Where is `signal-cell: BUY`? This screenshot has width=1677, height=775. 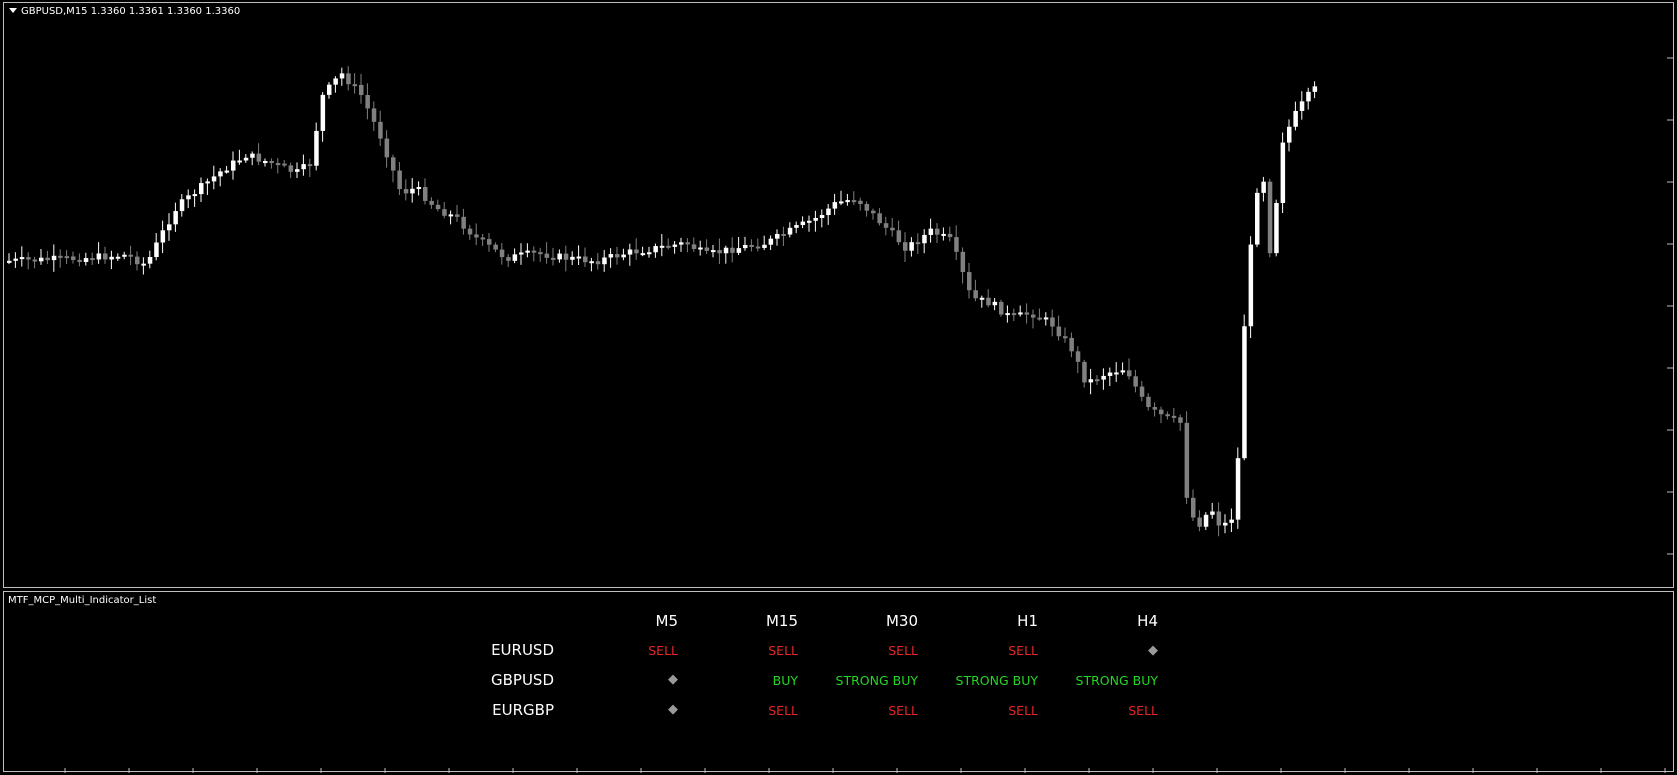 signal-cell: BUY is located at coordinates (785, 680).